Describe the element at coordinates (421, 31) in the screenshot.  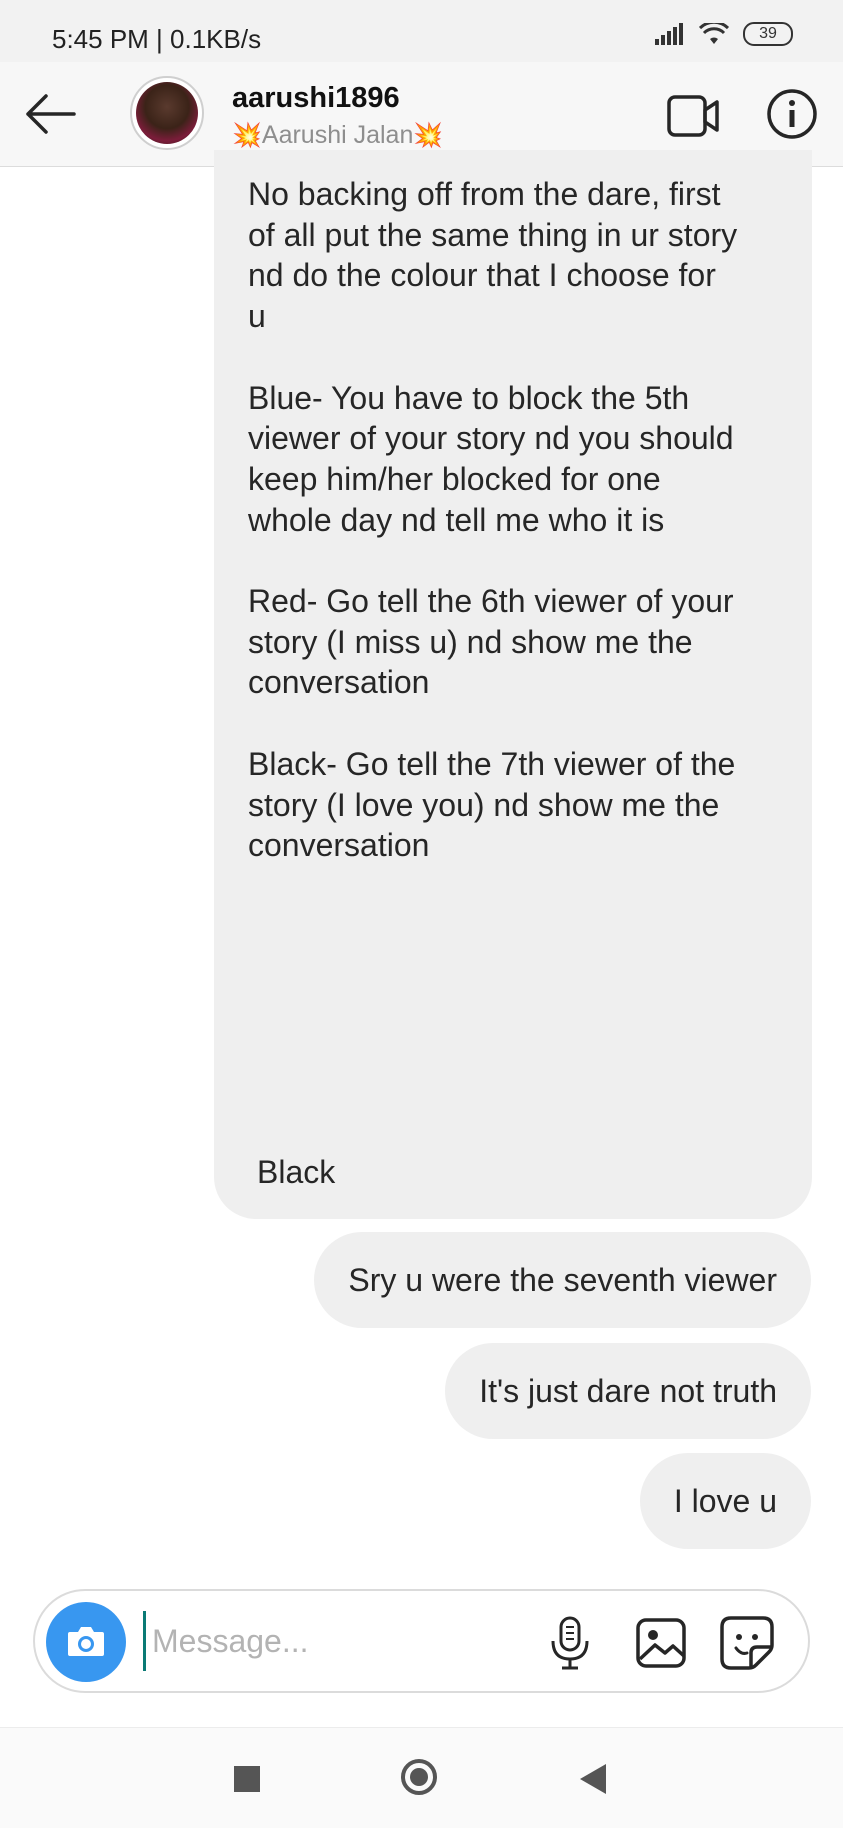
I see `status-bar: 5:45 PM | 0.1KB/s 39` at that location.